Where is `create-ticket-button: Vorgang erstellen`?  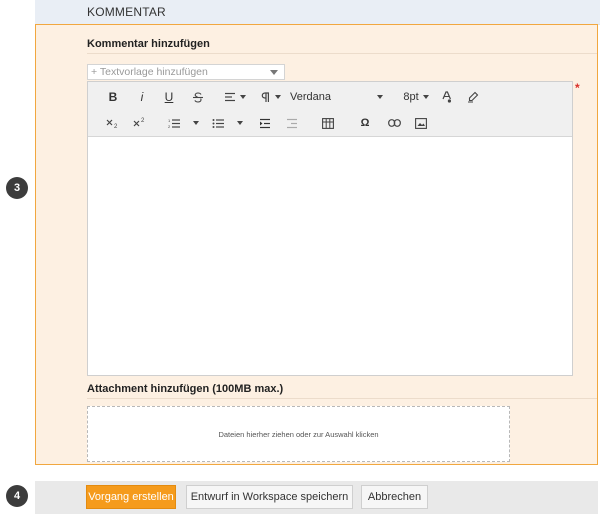 create-ticket-button: Vorgang erstellen is located at coordinates (131, 497).